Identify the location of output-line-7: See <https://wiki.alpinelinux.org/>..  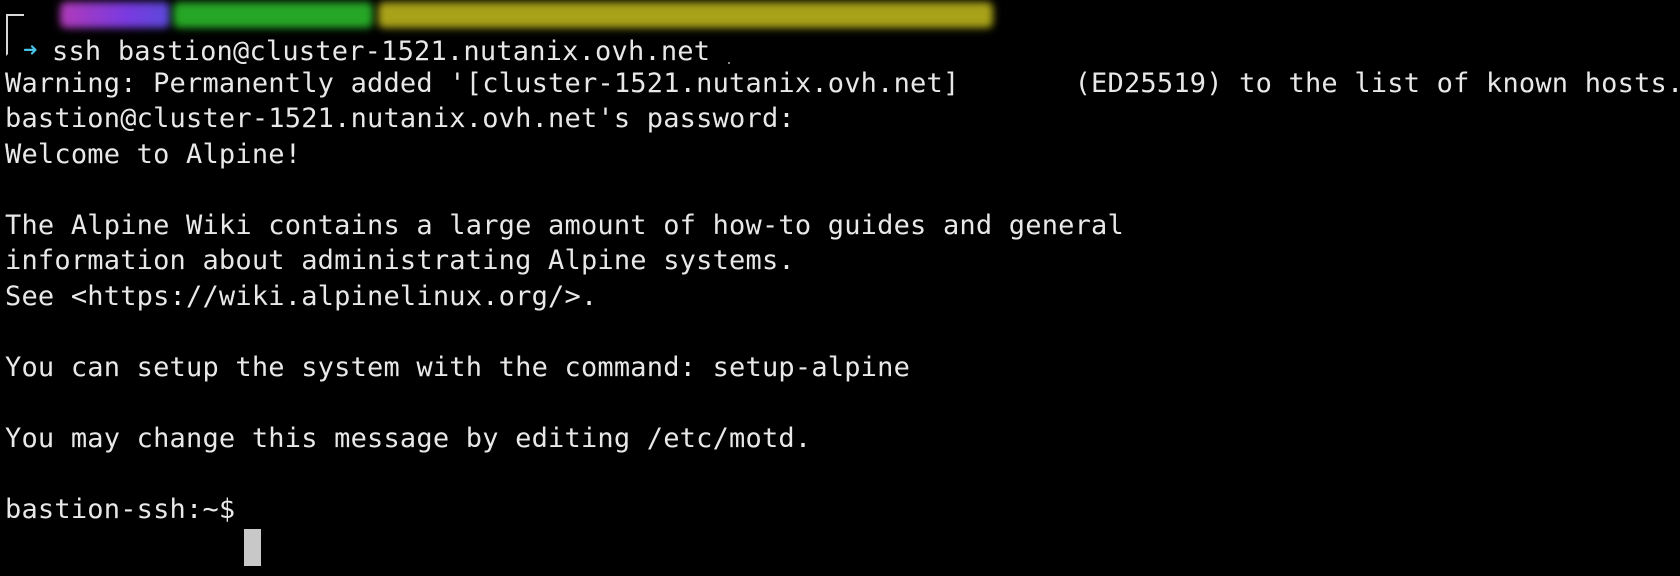
(301, 296).